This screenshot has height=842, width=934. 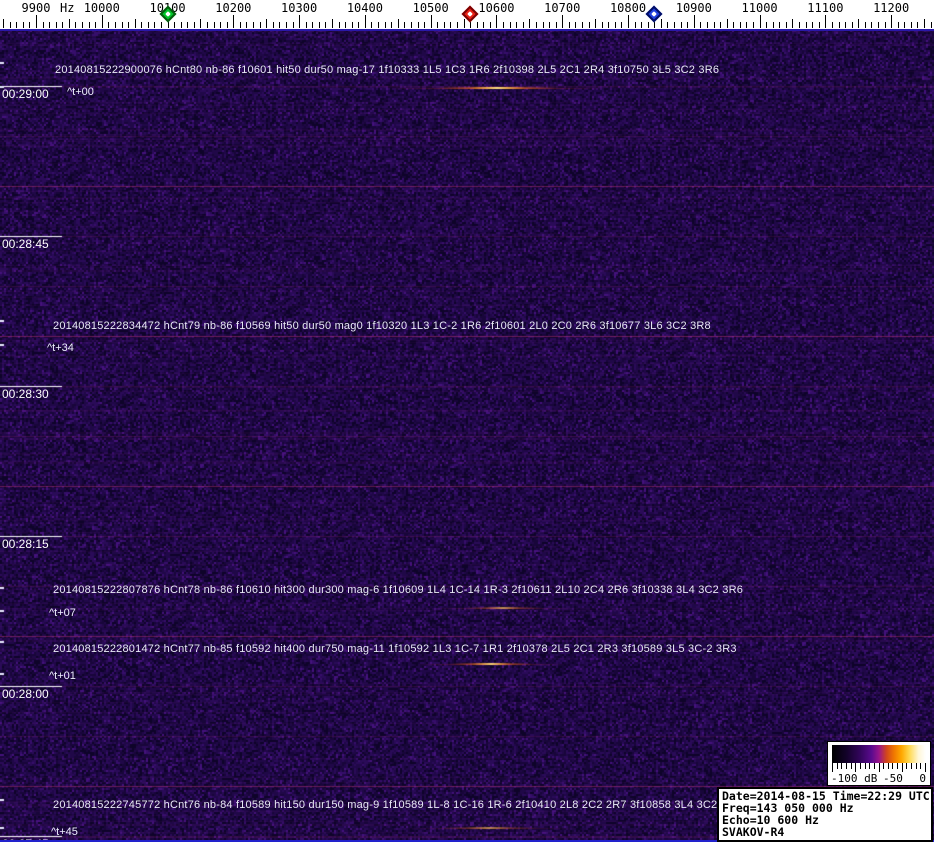 What do you see at coordinates (64, 832) in the screenshot?
I see `time-offset-marker: ^t+45` at bounding box center [64, 832].